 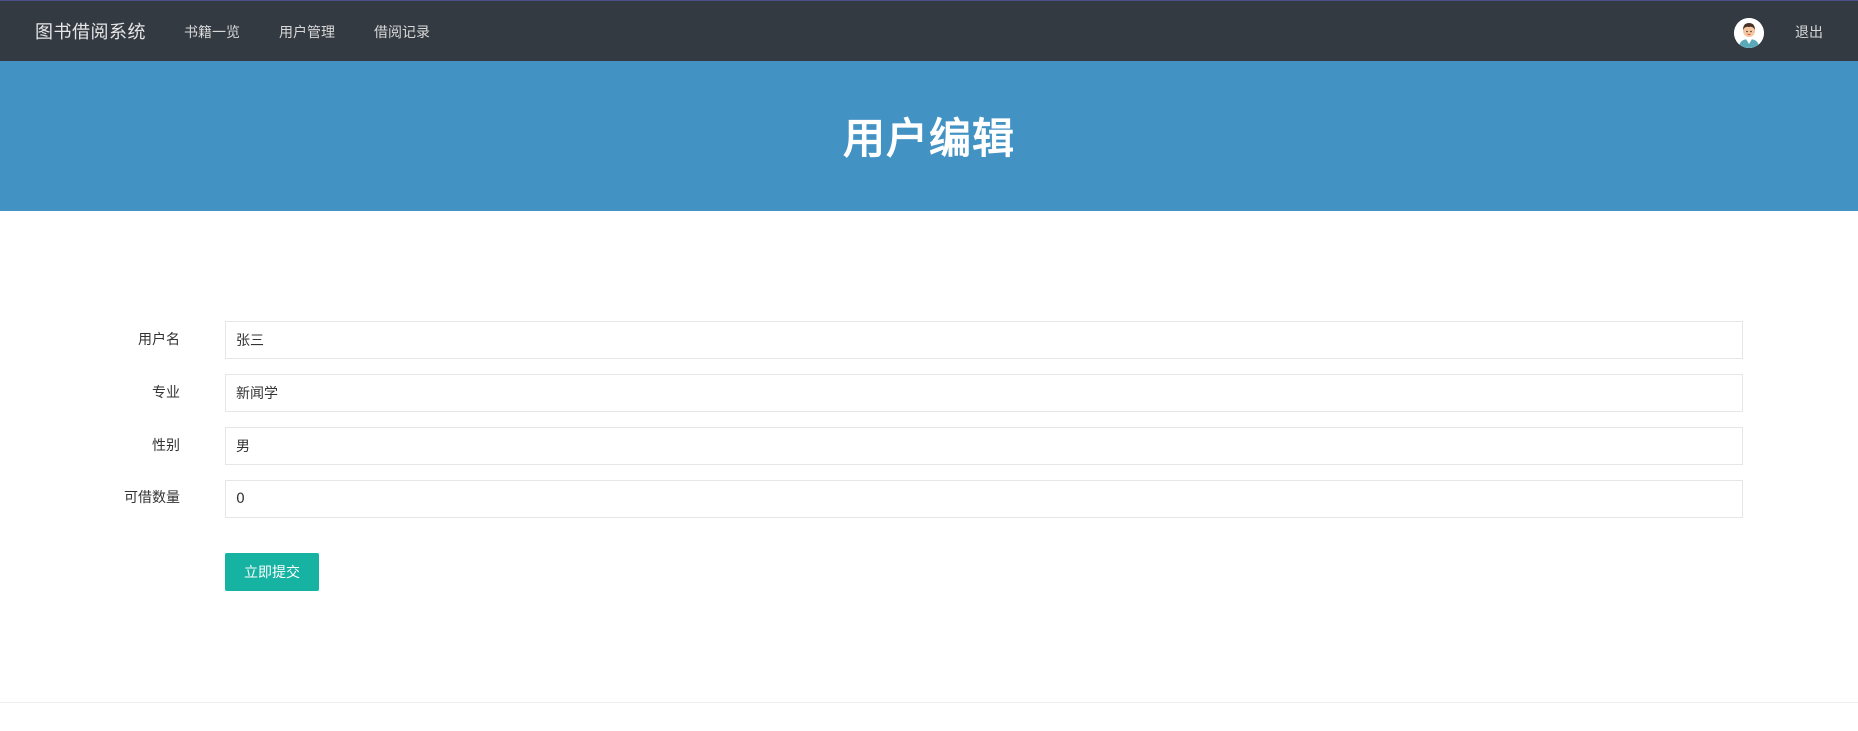 I want to click on form-row-username: 用户名, so click(x=929, y=340).